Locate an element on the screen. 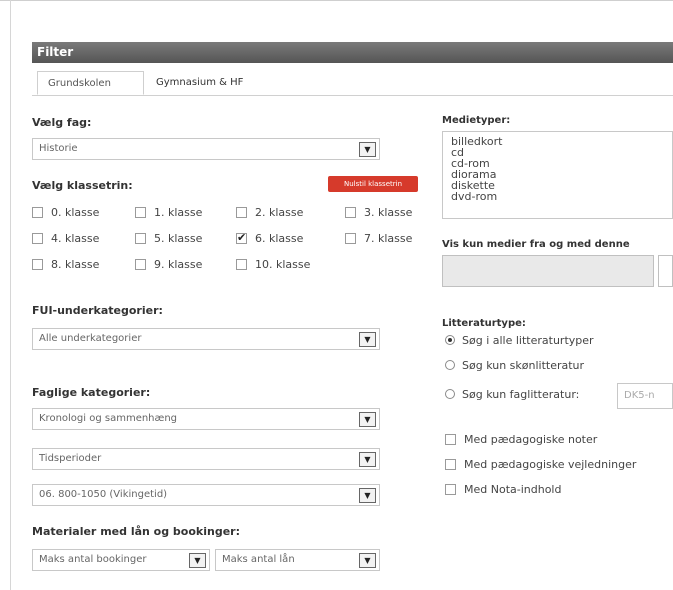  media-types-label: Medietyper: is located at coordinates (476, 120).